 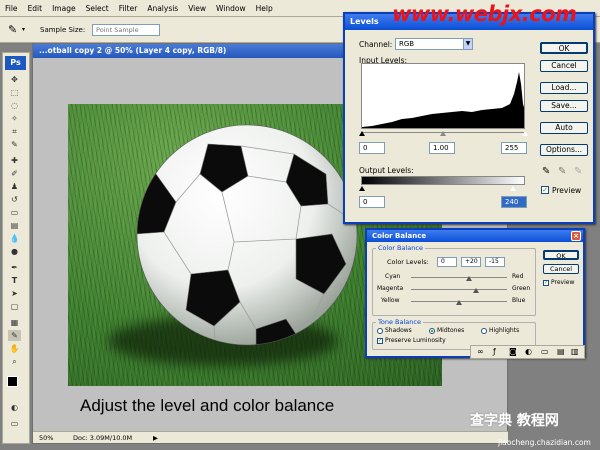 What do you see at coordinates (197, 8) in the screenshot?
I see `menu-view: View` at bounding box center [197, 8].